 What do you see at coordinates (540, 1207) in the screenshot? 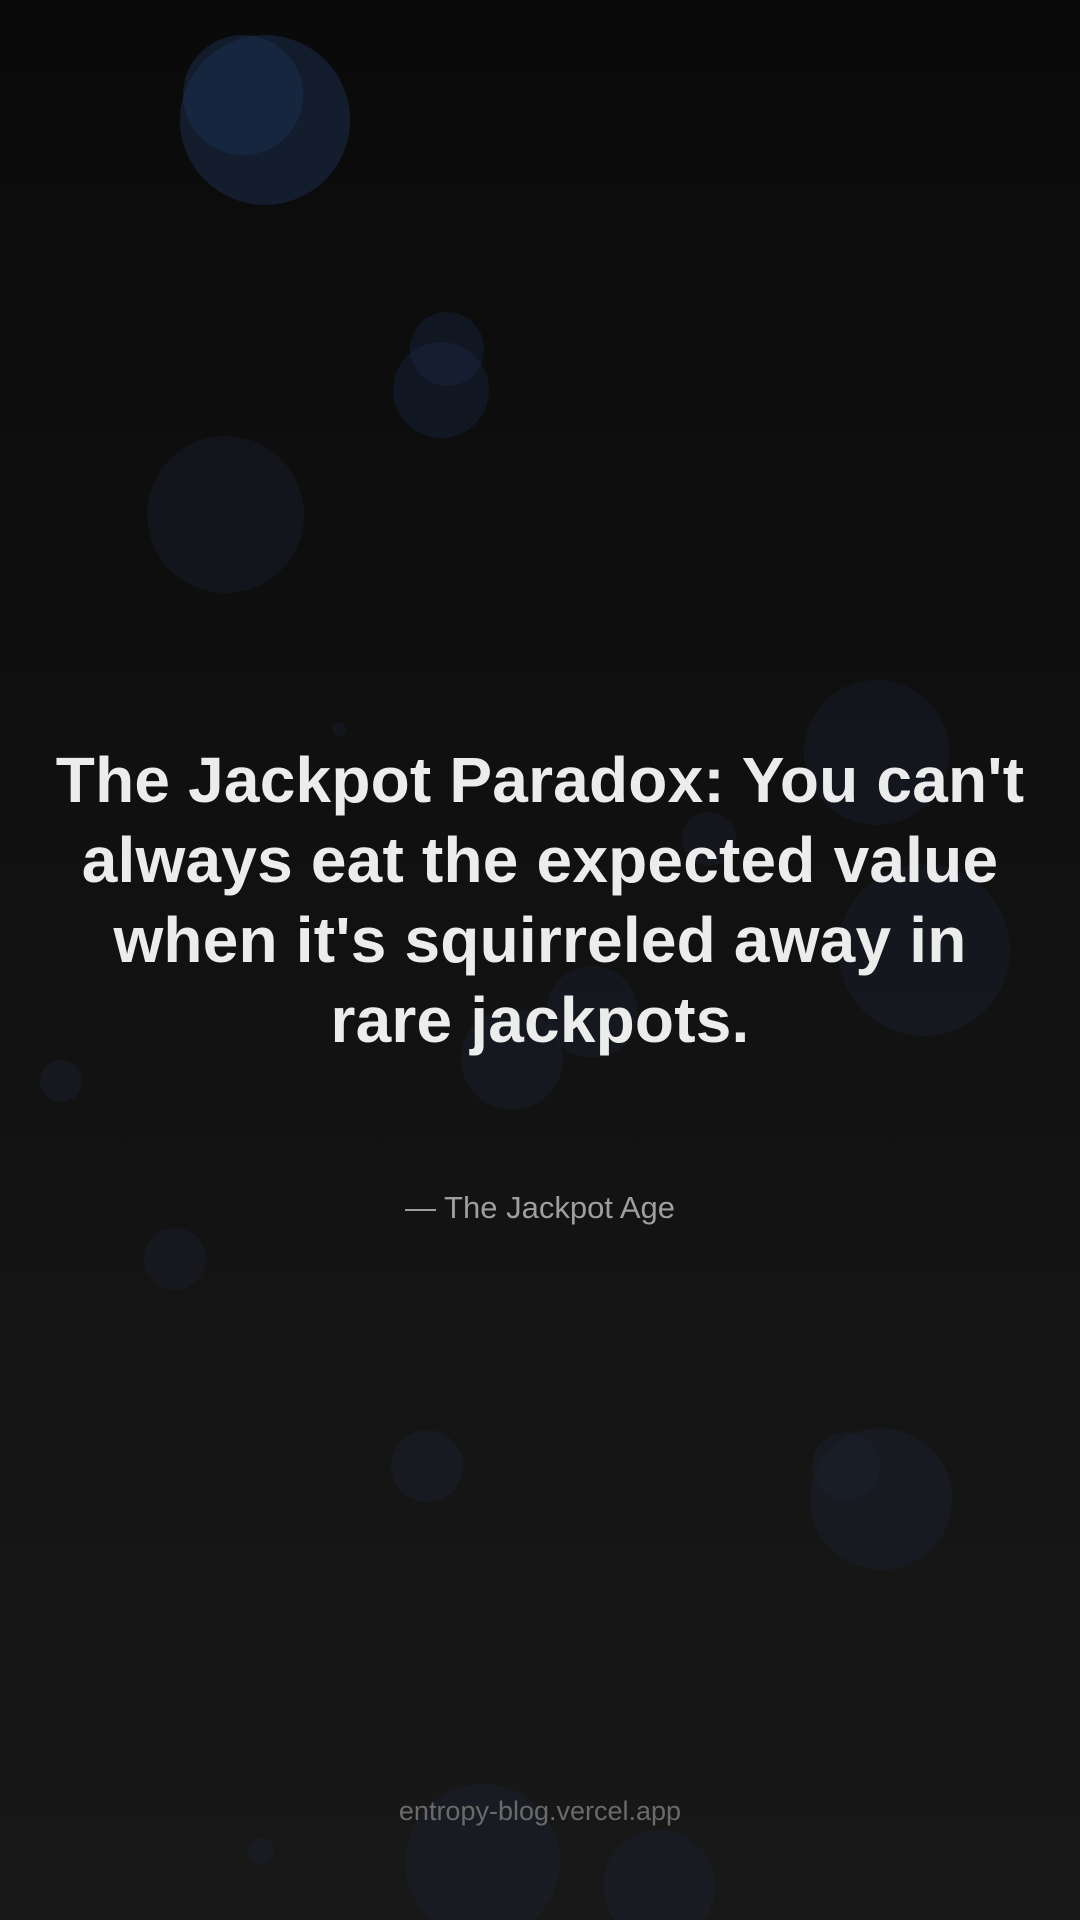
I see `quote-attribution: — The Jackpot Age` at bounding box center [540, 1207].